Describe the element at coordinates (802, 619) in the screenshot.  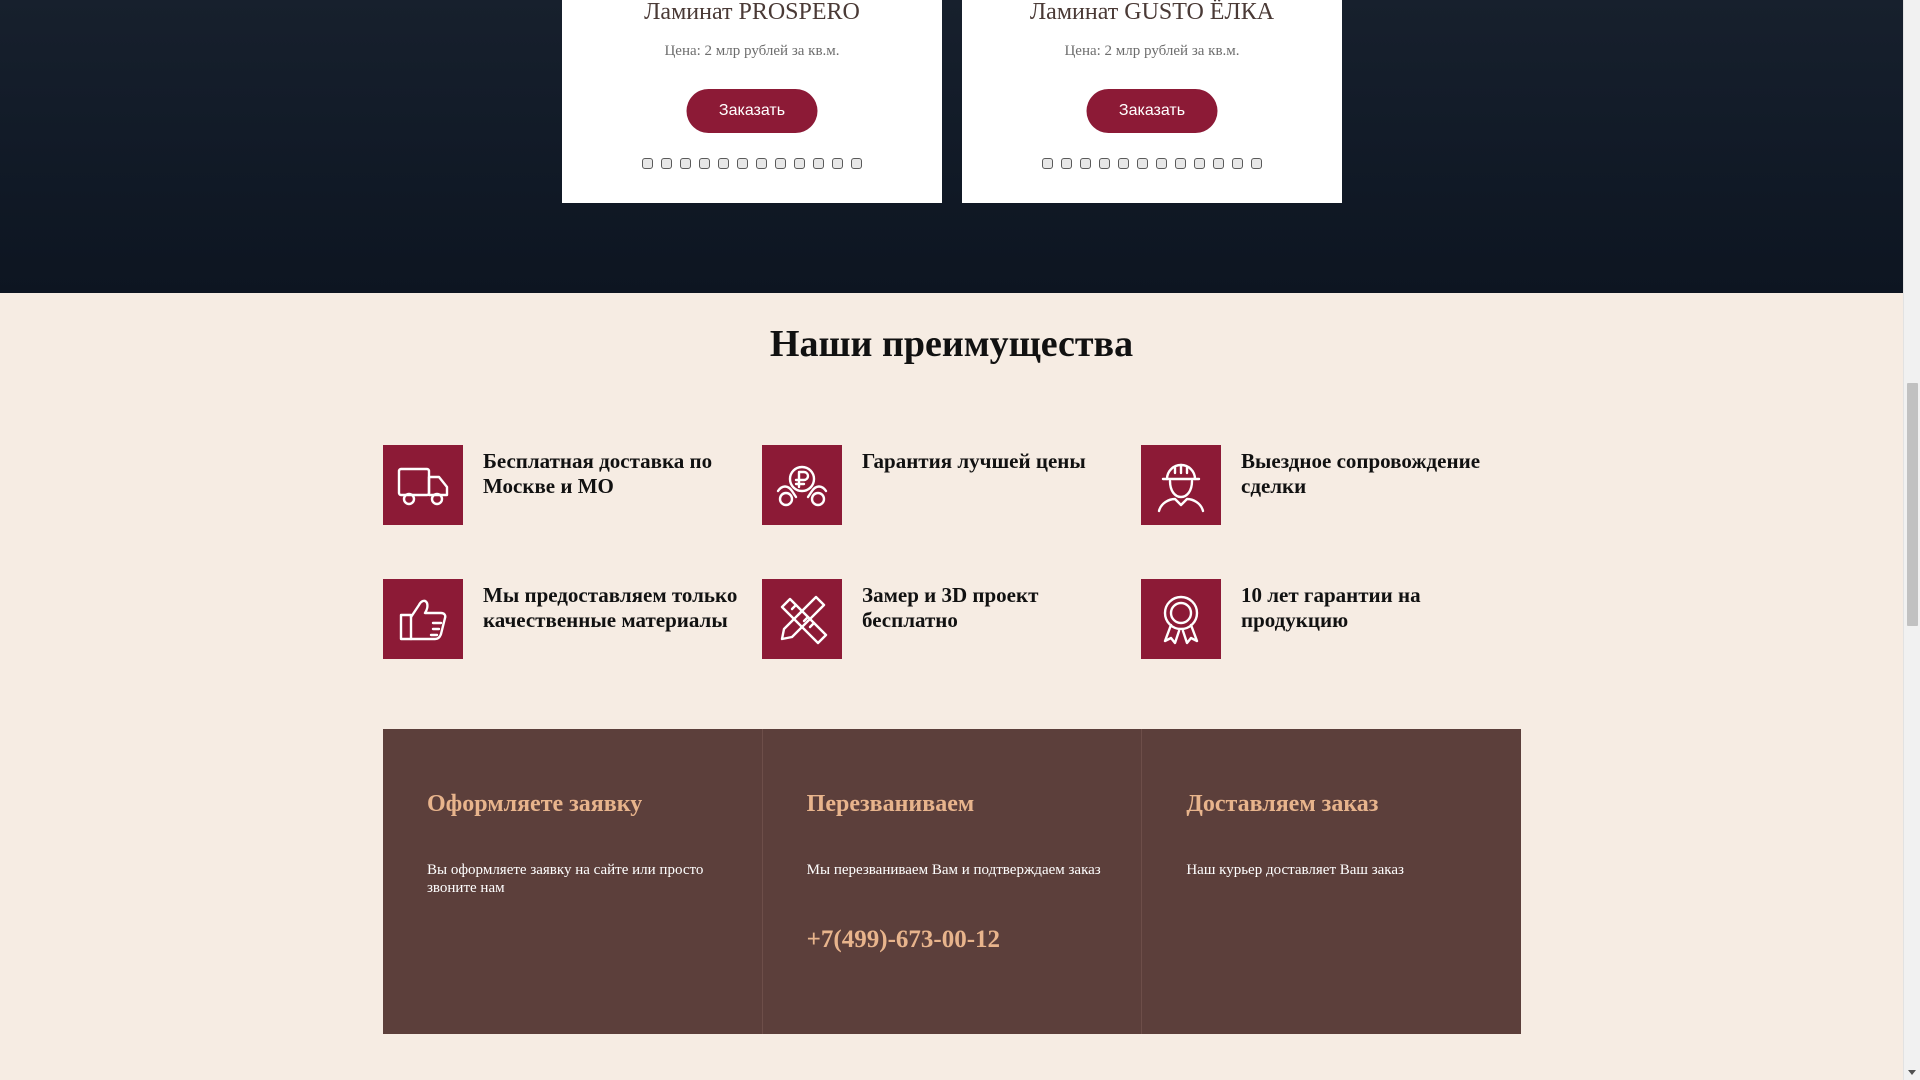
I see `ruler-pencil-icon` at that location.